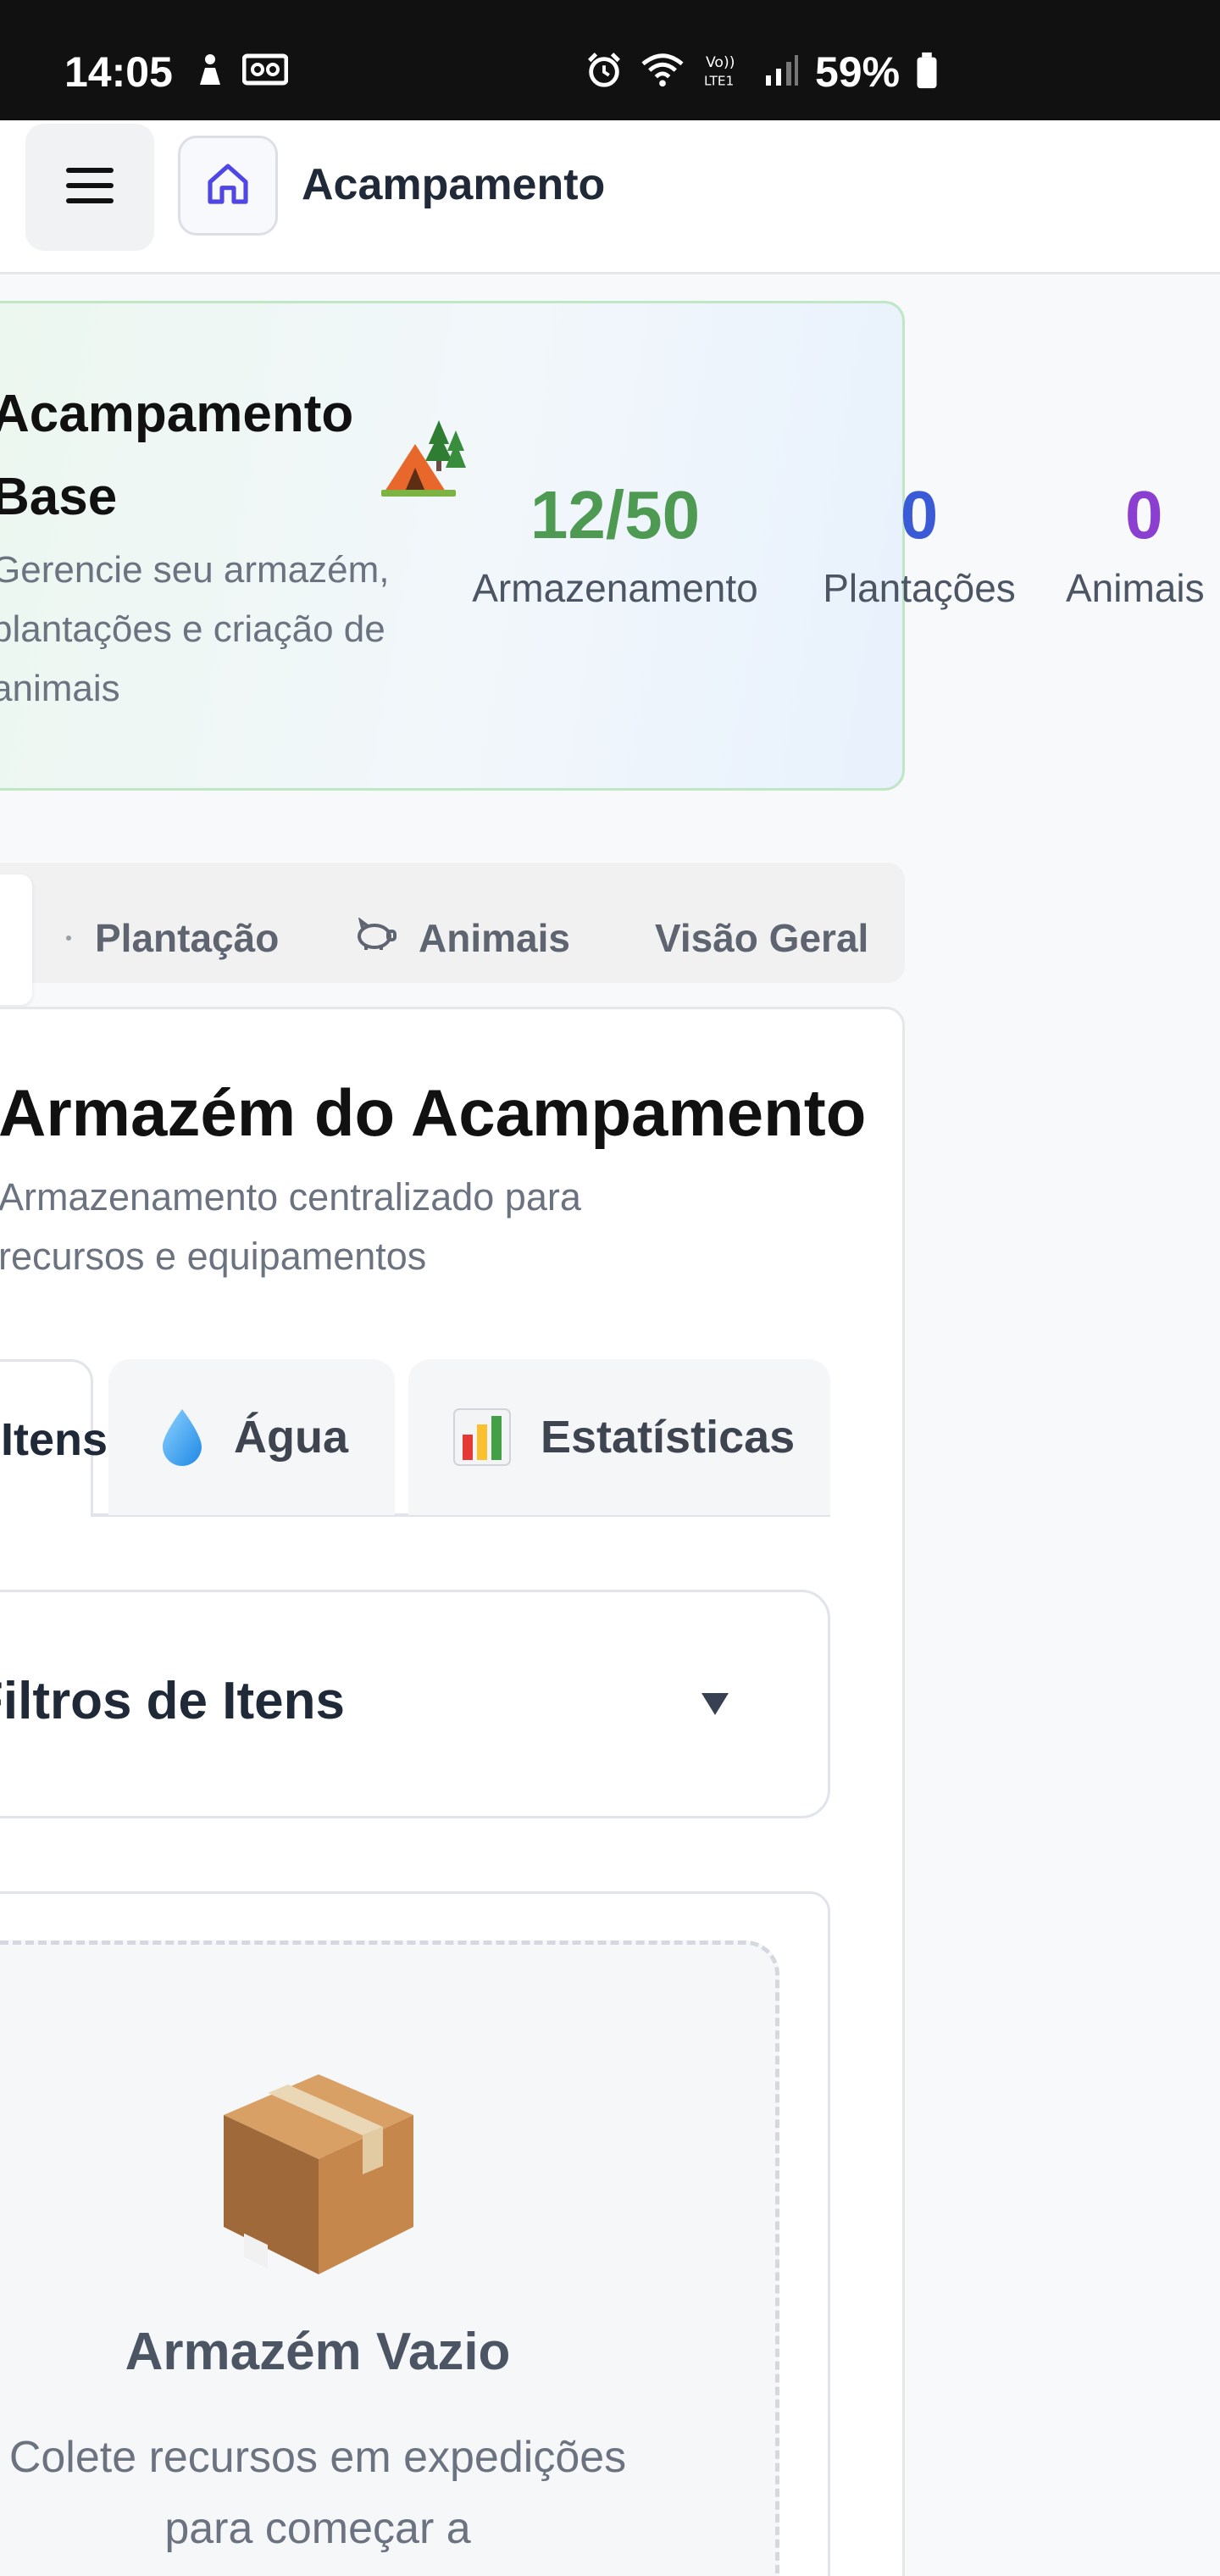 This screenshot has width=1220, height=2576. I want to click on battery-percentage: 59%, so click(858, 72).